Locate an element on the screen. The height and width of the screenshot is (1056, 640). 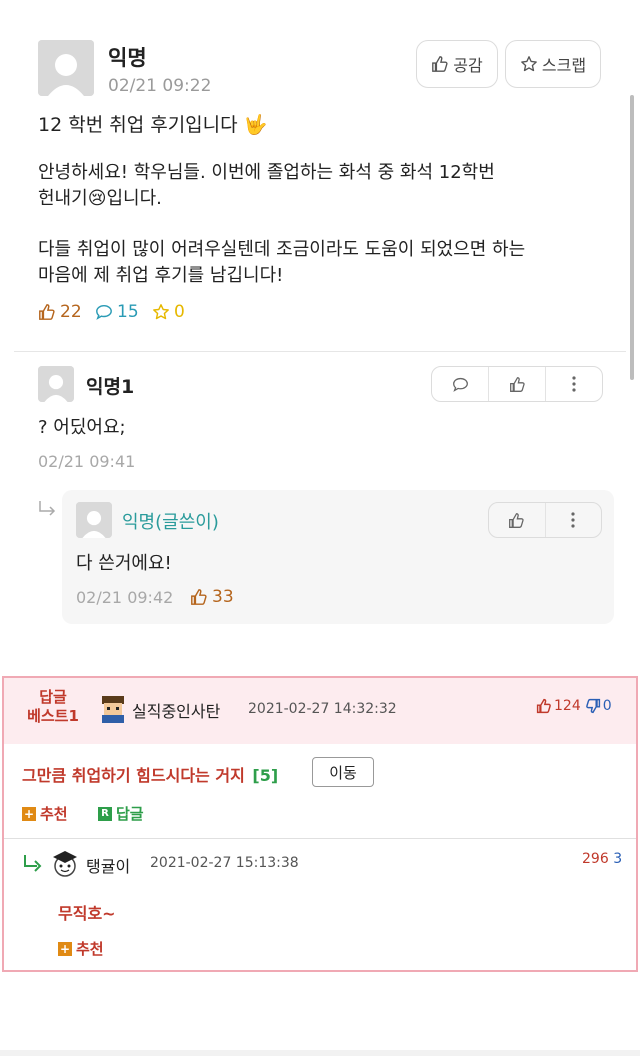
post-scrap-count: 0 is located at coordinates (168, 312).